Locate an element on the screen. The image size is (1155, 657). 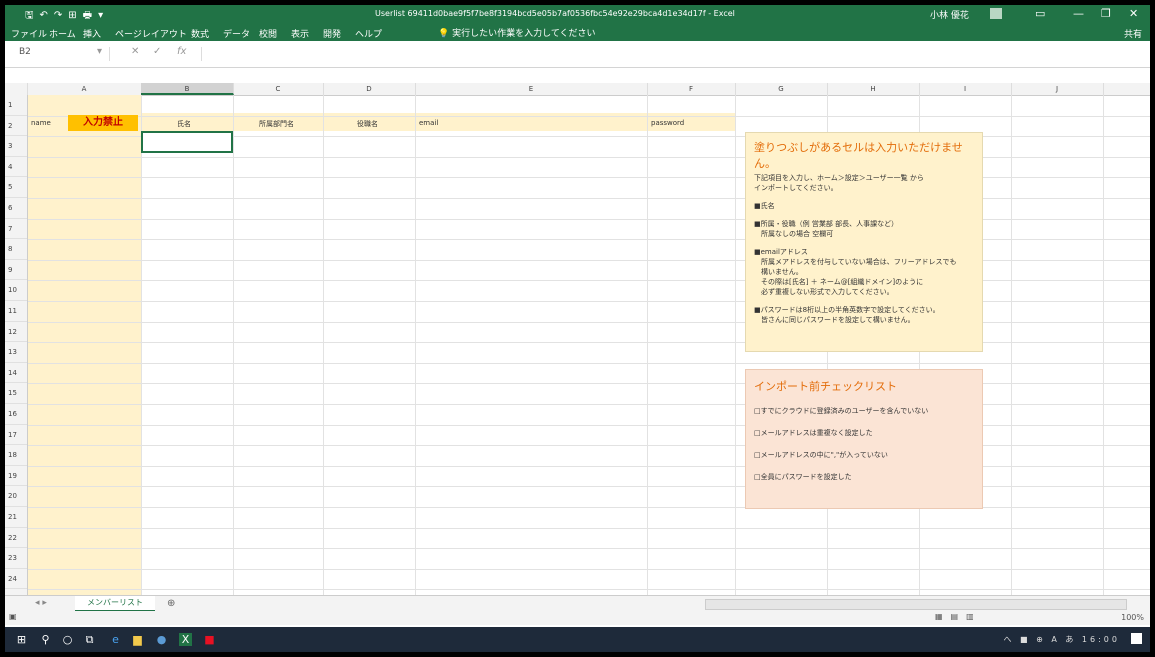
cell-e1-email: email is located at coordinates (428, 123).